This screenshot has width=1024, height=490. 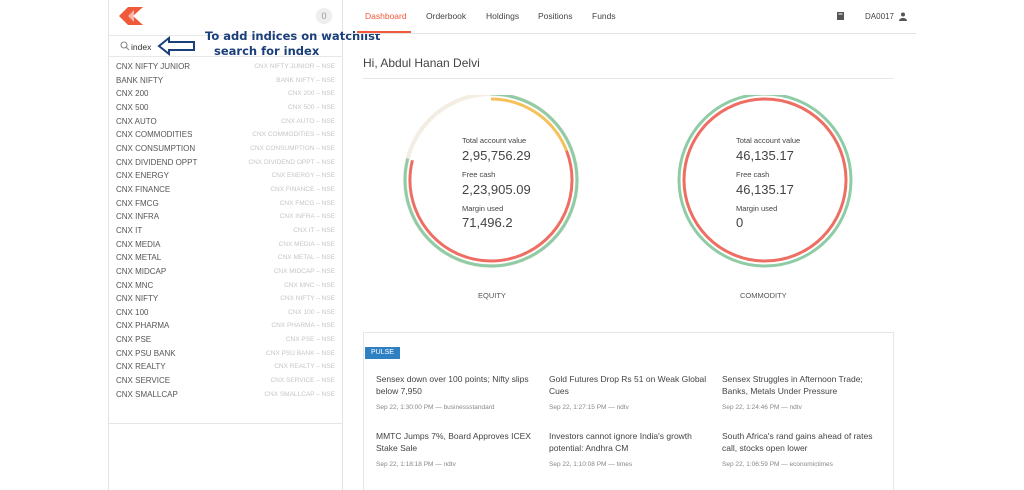 What do you see at coordinates (129, 230) in the screenshot?
I see `result-name: CNX IT` at bounding box center [129, 230].